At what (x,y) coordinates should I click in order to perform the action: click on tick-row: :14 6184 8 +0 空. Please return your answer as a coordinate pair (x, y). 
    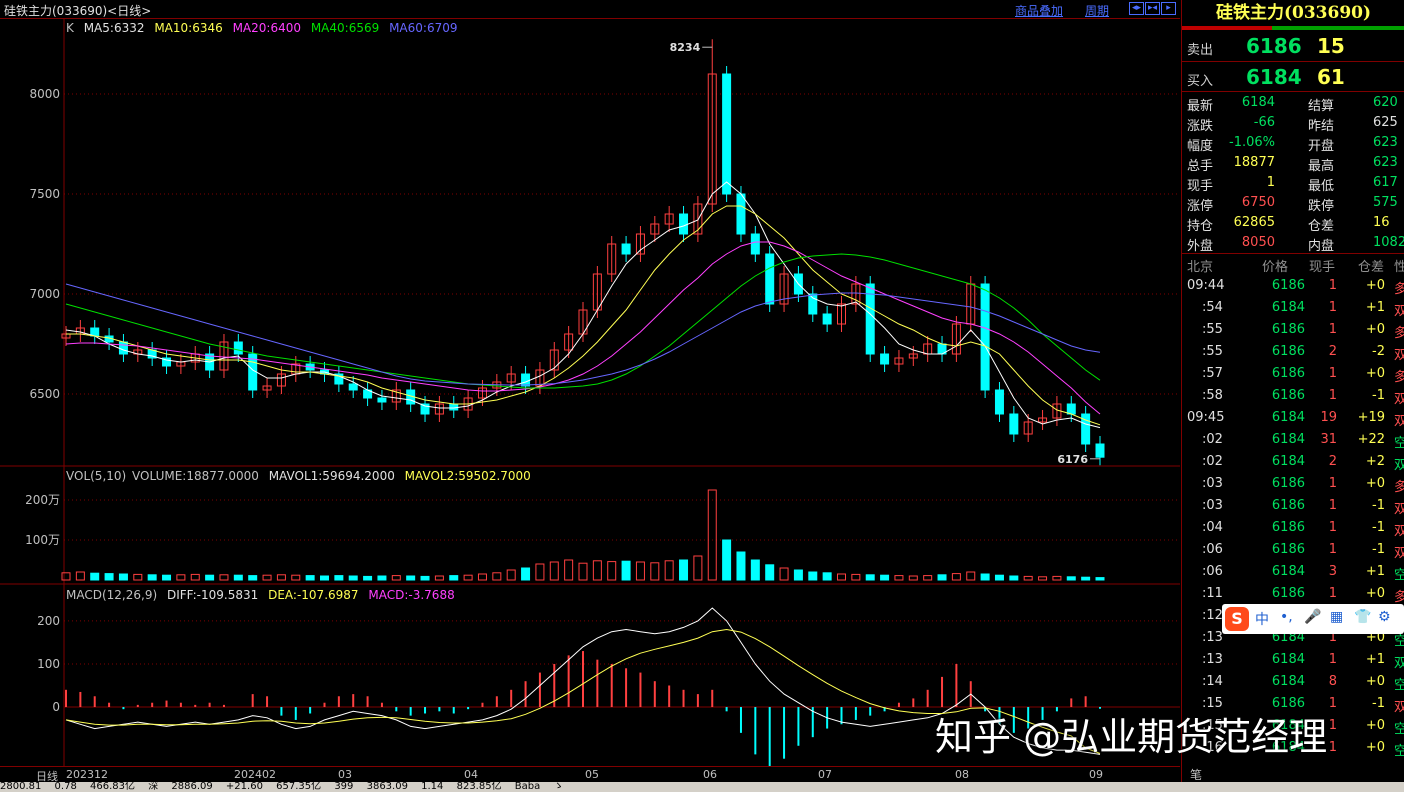
    Looking at the image, I should click on (1293, 682).